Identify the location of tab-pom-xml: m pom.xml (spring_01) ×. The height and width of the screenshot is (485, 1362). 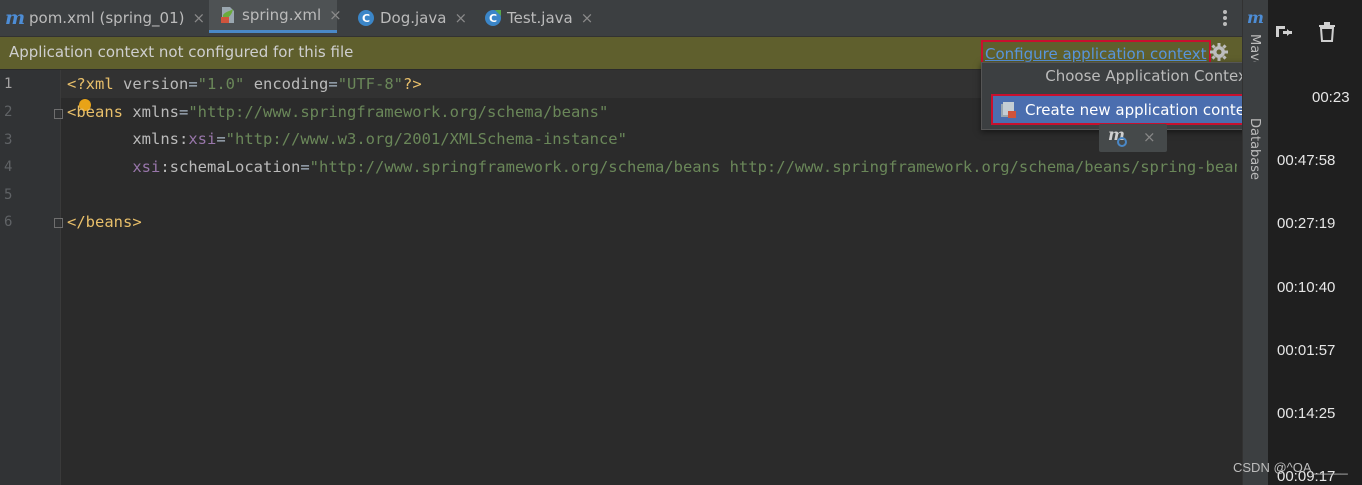
(105, 18).